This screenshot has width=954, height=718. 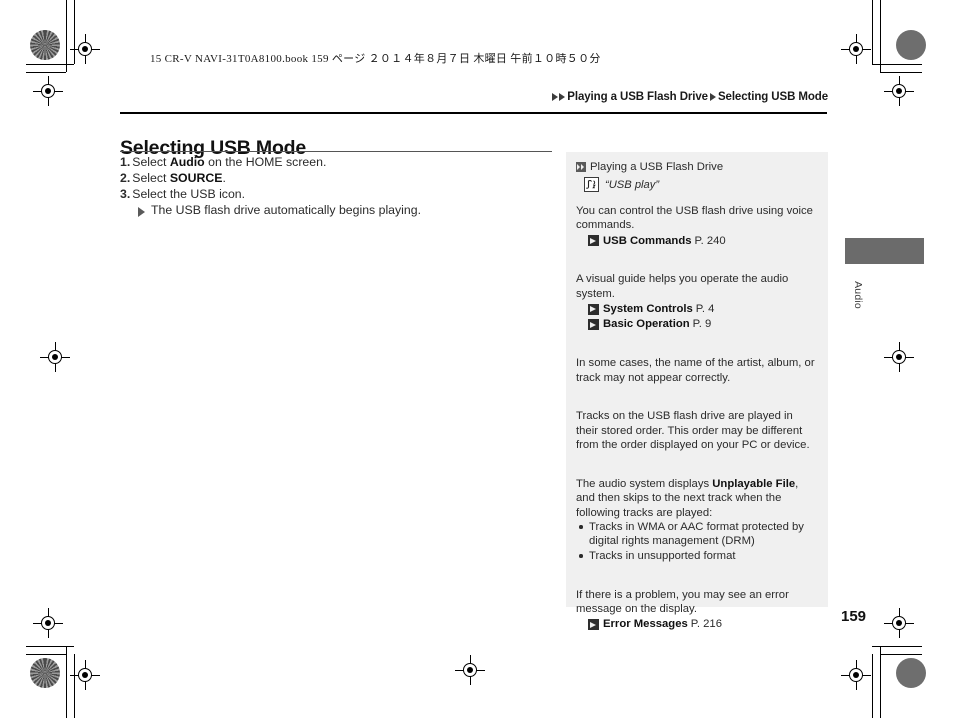 What do you see at coordinates (187, 162) in the screenshot?
I see `step-emphasis: Audio` at bounding box center [187, 162].